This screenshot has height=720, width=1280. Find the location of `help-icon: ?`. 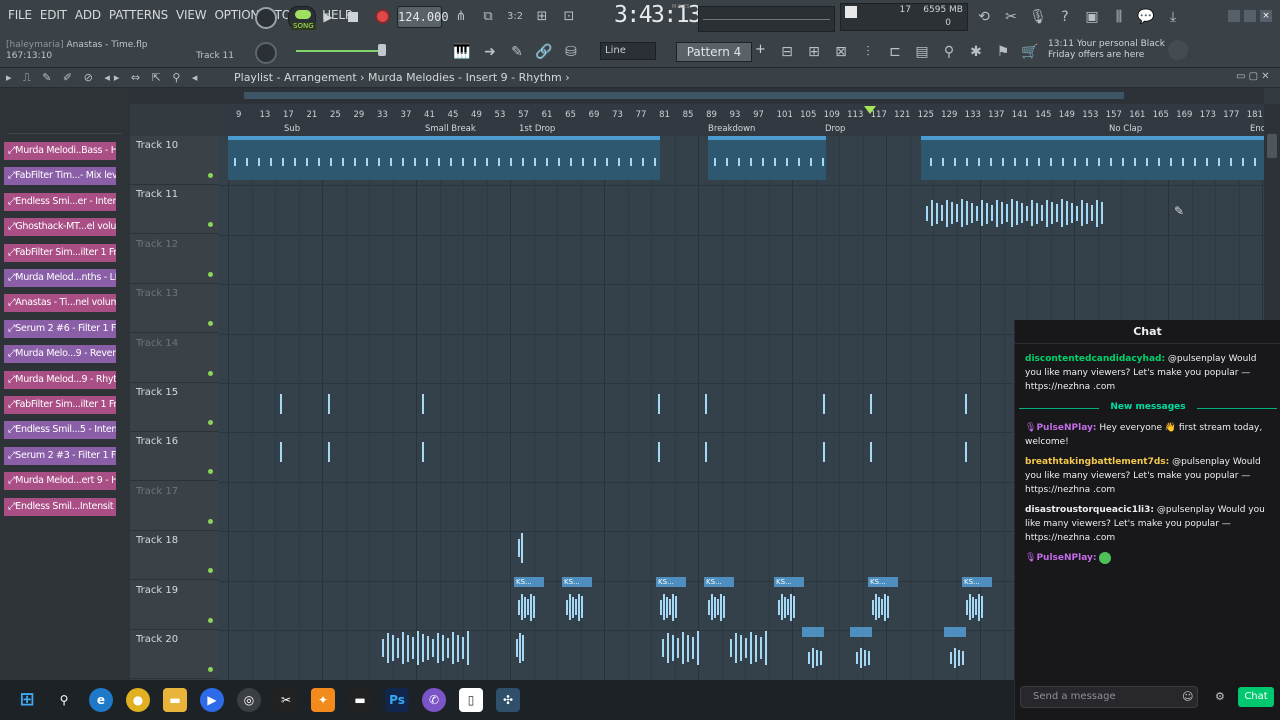

help-icon: ? is located at coordinates (1065, 17).